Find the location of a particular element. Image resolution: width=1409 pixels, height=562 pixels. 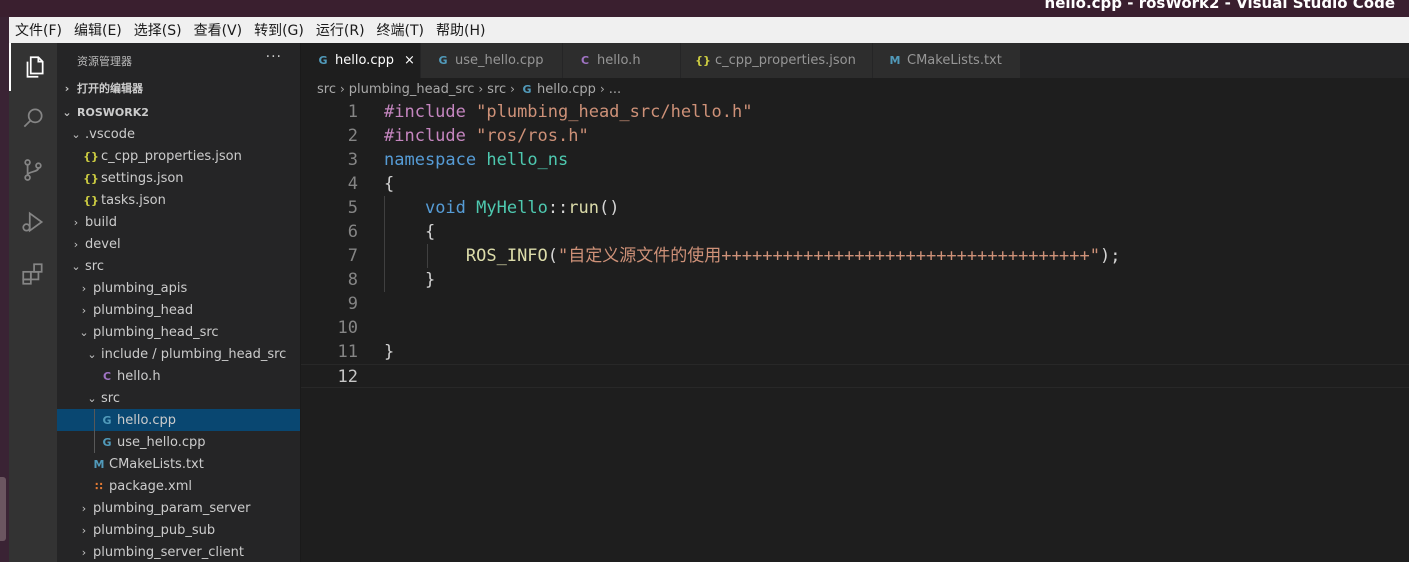

tab-cmakelists-txt: M CMakeLists.txt is located at coordinates (947, 60).